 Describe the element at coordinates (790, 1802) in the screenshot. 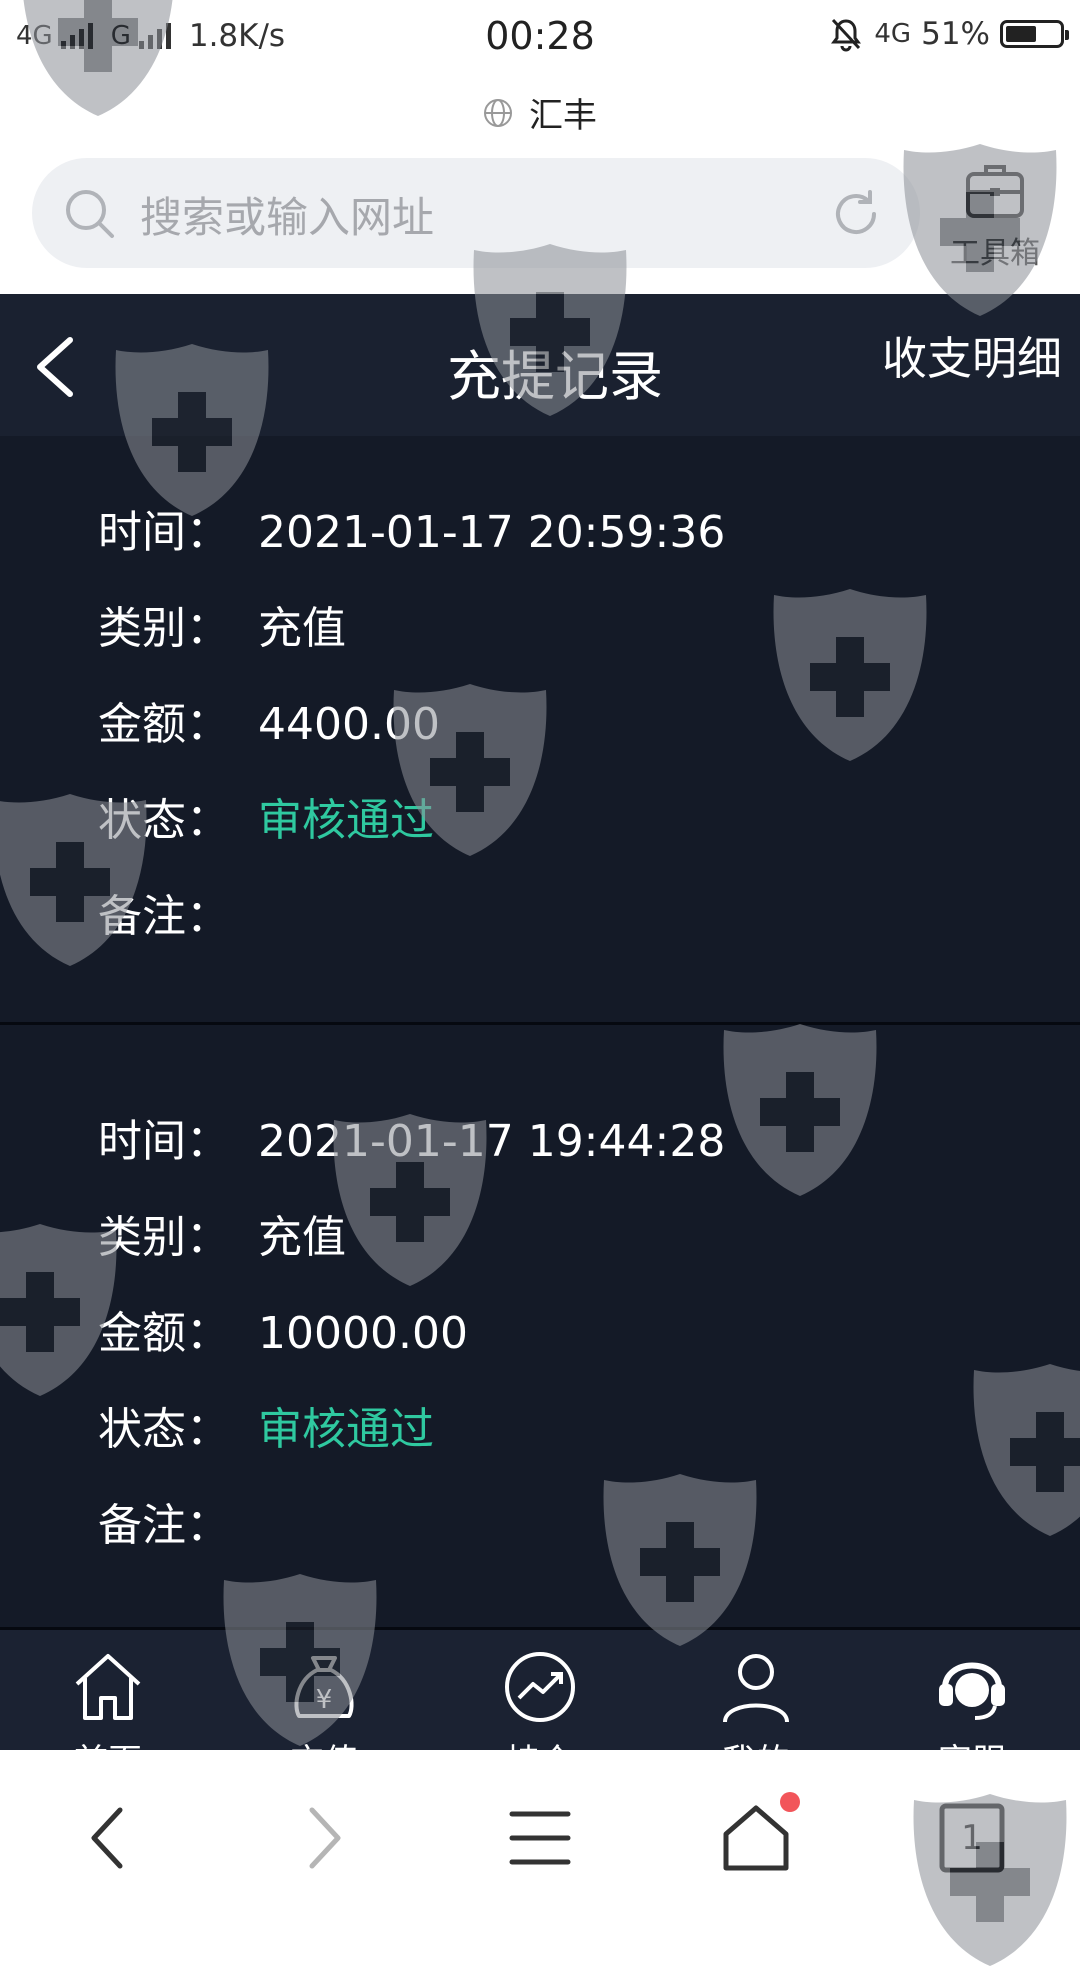

I see `notification-dot` at that location.